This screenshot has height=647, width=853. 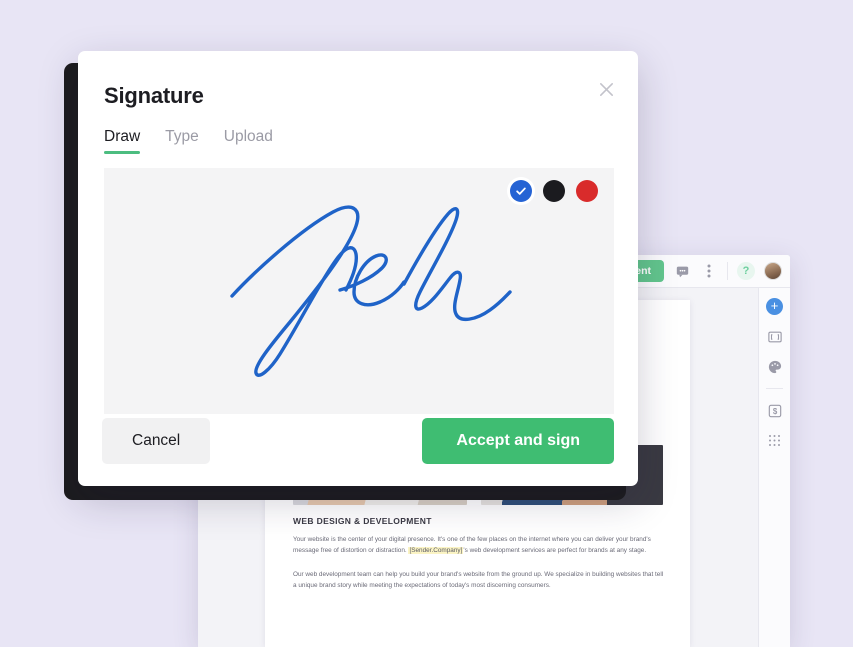 I want to click on help-icon: ?, so click(x=746, y=271).